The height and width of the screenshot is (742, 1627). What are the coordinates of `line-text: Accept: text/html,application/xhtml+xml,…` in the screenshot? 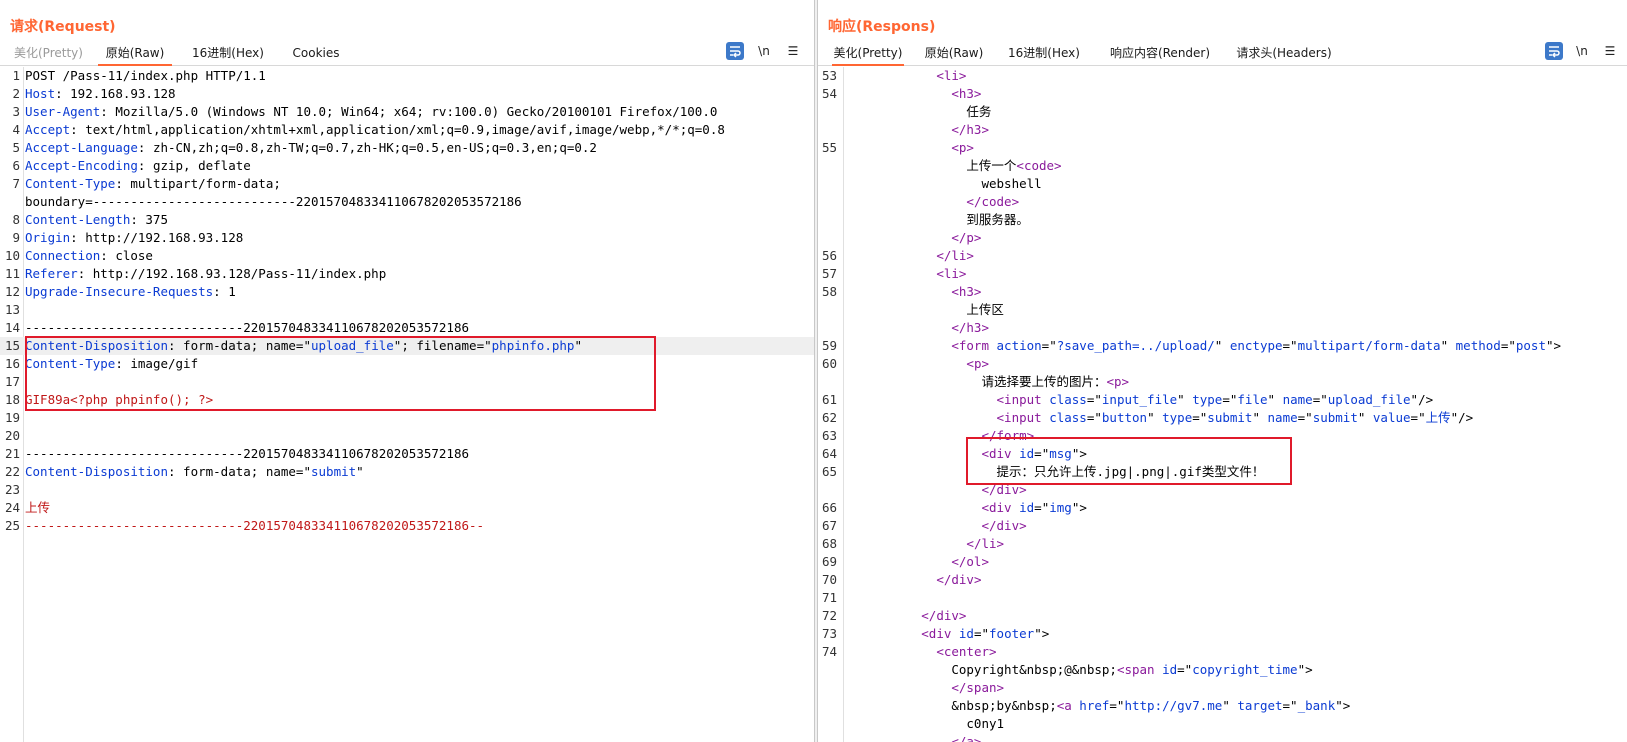 It's located at (375, 130).